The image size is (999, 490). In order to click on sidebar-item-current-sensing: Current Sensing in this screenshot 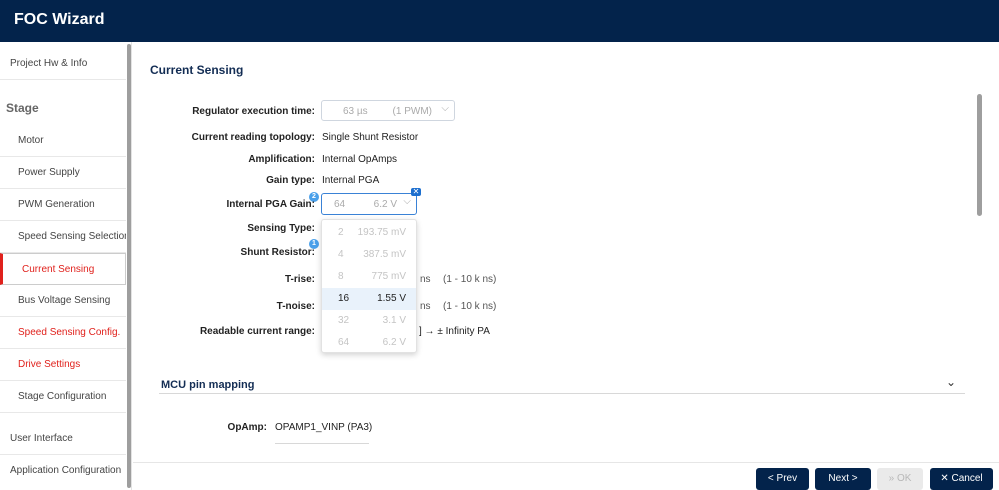, I will do `click(63, 269)`.